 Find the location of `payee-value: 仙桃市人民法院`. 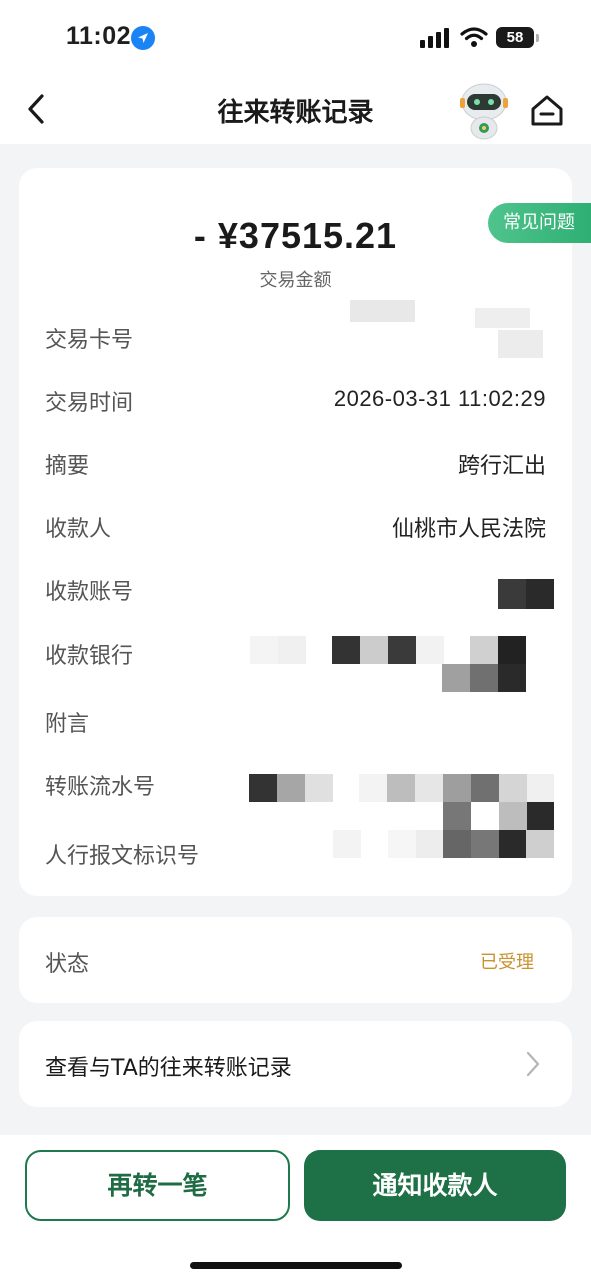

payee-value: 仙桃市人民法院 is located at coordinates (468, 529).